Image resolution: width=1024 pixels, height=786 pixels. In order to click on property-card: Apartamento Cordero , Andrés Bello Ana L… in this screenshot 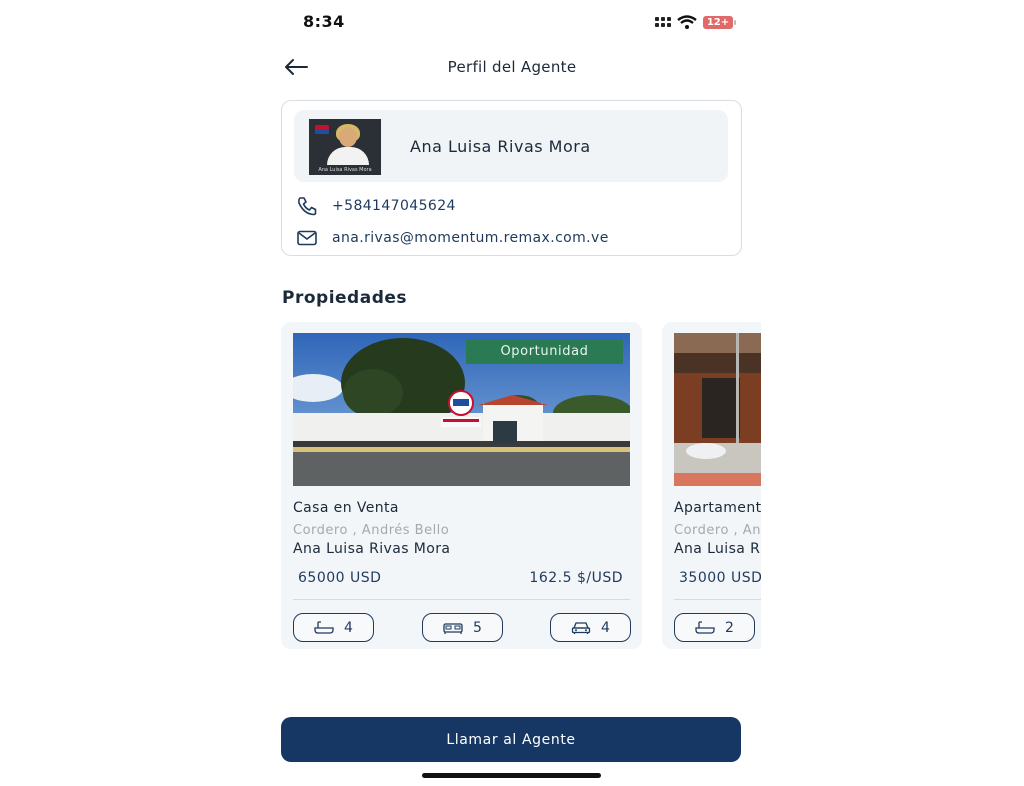, I will do `click(711, 485)`.